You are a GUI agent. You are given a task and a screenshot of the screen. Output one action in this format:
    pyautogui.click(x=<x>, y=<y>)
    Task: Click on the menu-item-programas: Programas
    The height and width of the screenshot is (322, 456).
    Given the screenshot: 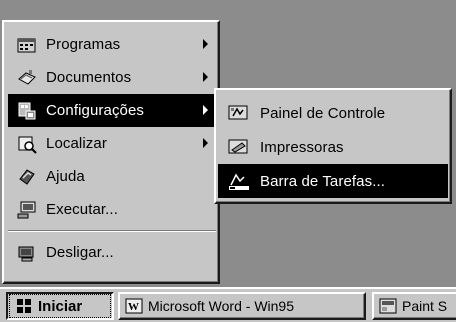 What is the action you would take?
    pyautogui.click(x=112, y=44)
    